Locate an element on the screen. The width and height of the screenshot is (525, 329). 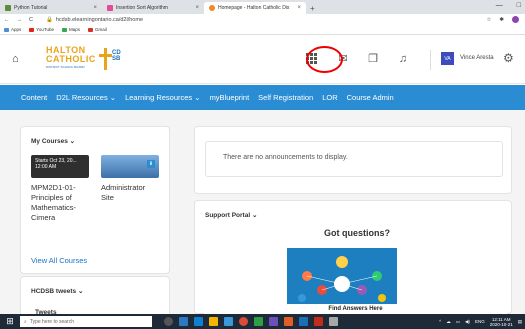
course-name-line: Site is located at coordinates (107, 197).